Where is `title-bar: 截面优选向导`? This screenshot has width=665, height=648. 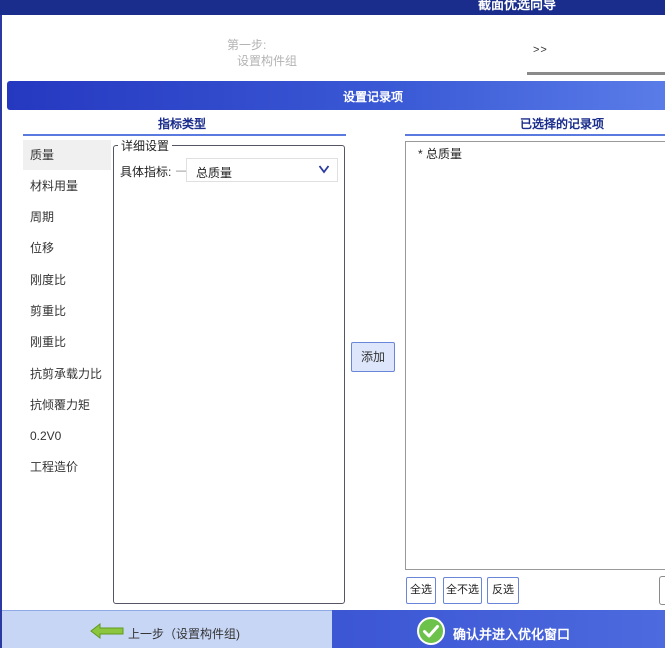
title-bar: 截面优选向导 is located at coordinates (332, 7).